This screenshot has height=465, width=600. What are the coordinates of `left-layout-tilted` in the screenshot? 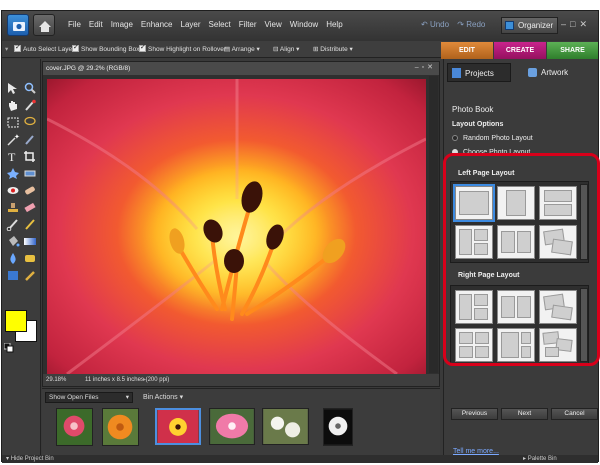 It's located at (558, 242).